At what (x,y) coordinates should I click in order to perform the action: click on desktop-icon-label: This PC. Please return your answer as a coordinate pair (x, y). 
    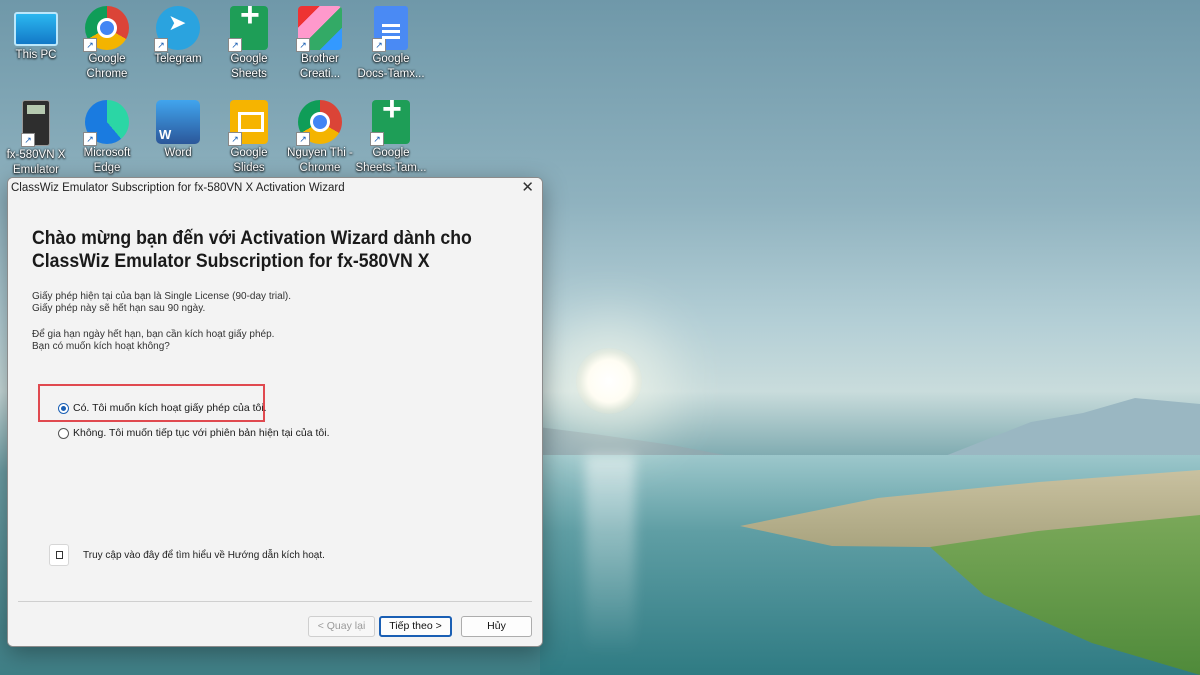
    Looking at the image, I should click on (36, 55).